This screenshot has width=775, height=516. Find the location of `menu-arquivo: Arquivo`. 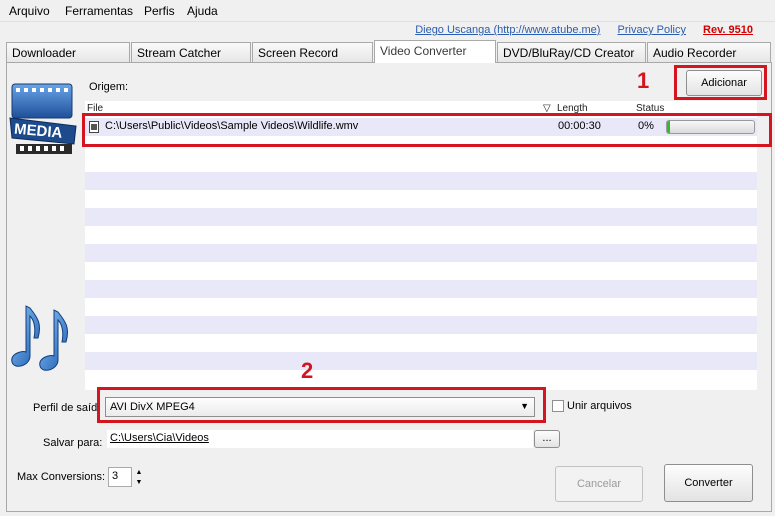

menu-arquivo: Arquivo is located at coordinates (29, 11).